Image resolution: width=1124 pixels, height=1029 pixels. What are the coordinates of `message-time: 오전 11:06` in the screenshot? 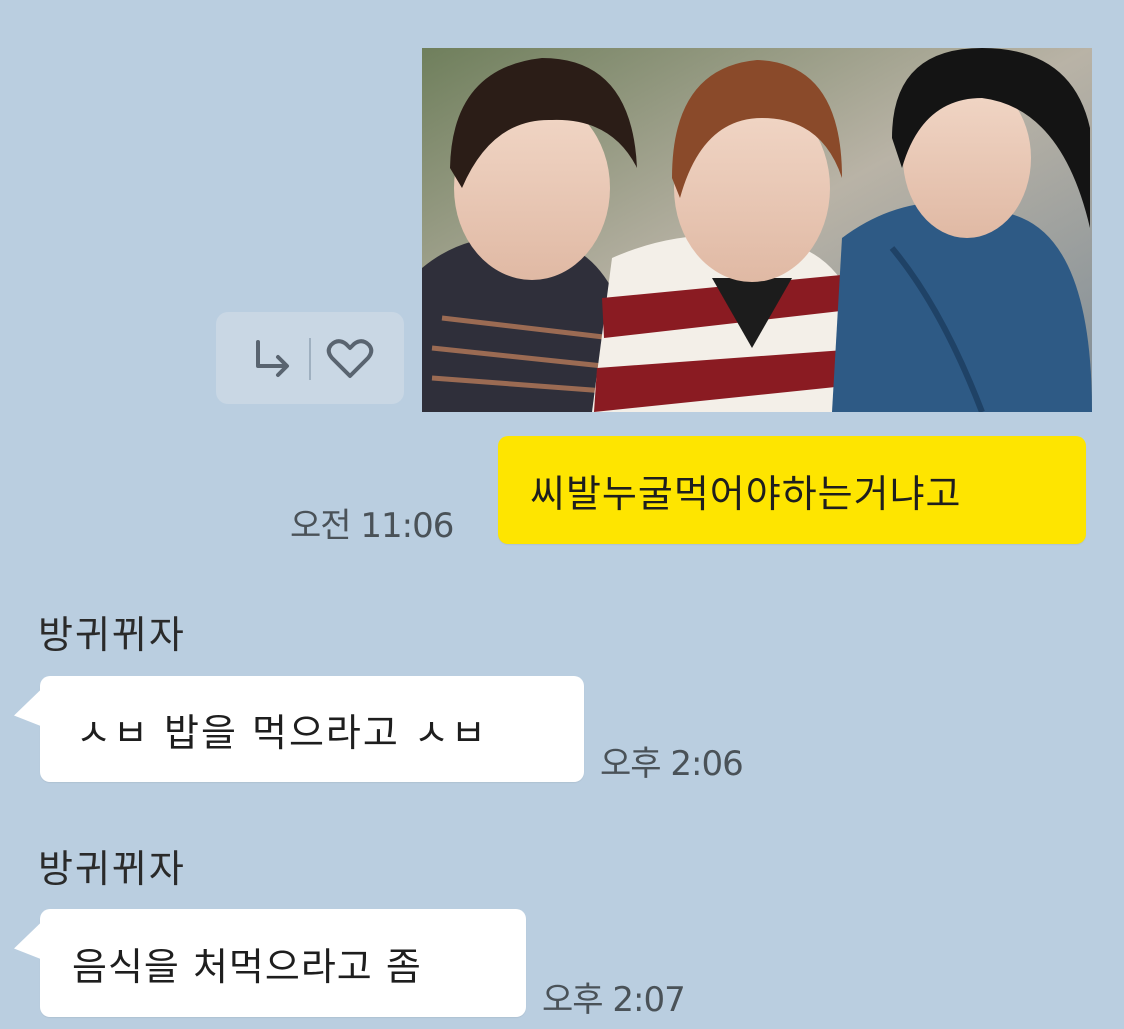 It's located at (372, 526).